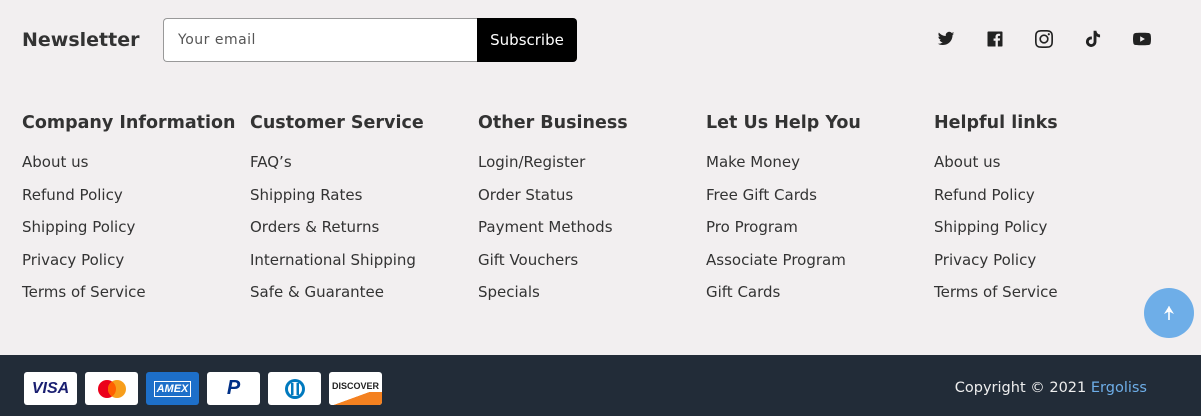 Image resolution: width=1201 pixels, height=416 pixels. Describe the element at coordinates (172, 388) in the screenshot. I see `amex-card-icon: AMEX` at that location.